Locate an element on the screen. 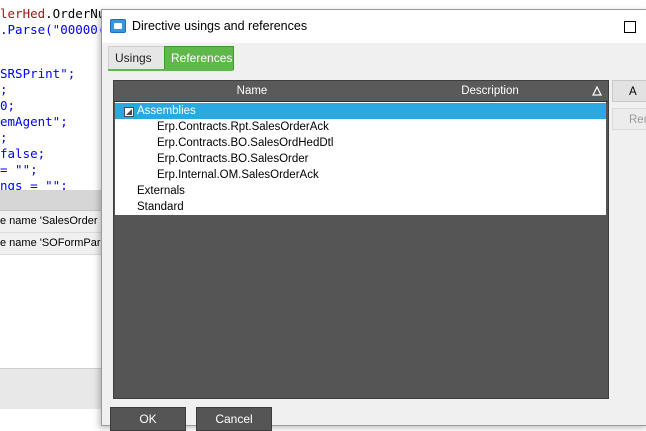 This screenshot has height=431, width=646. tree-item-row: Erp.Contracts.Rpt.SalesOrderAck is located at coordinates (360, 127).